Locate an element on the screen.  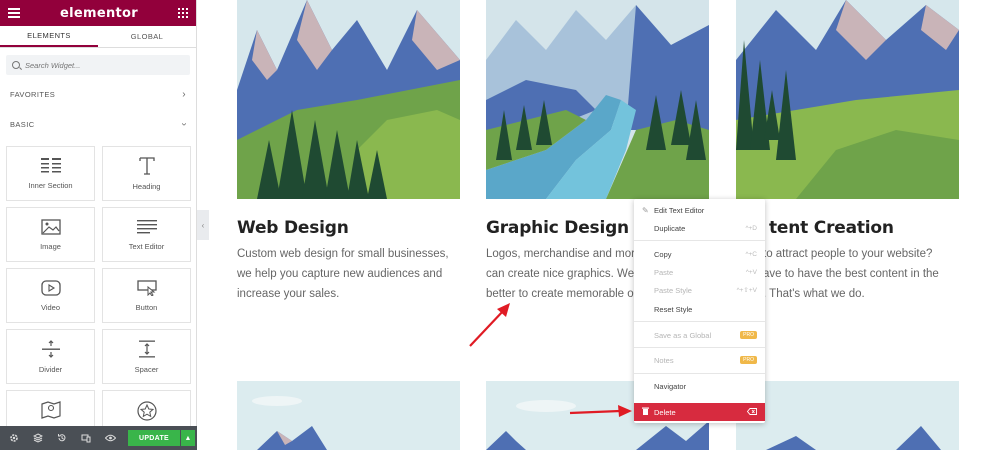
search-box is located at coordinates (98, 65).